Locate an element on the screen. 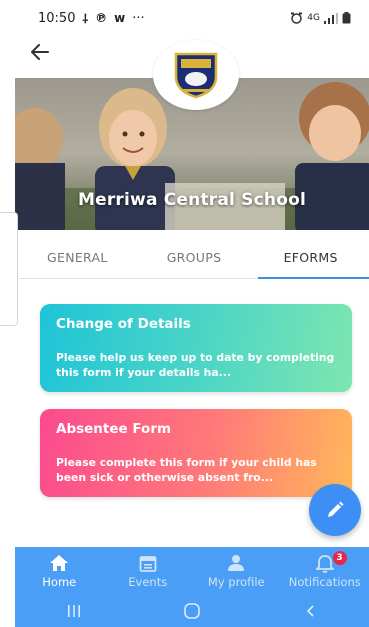  alarm-icon is located at coordinates (297, 18).